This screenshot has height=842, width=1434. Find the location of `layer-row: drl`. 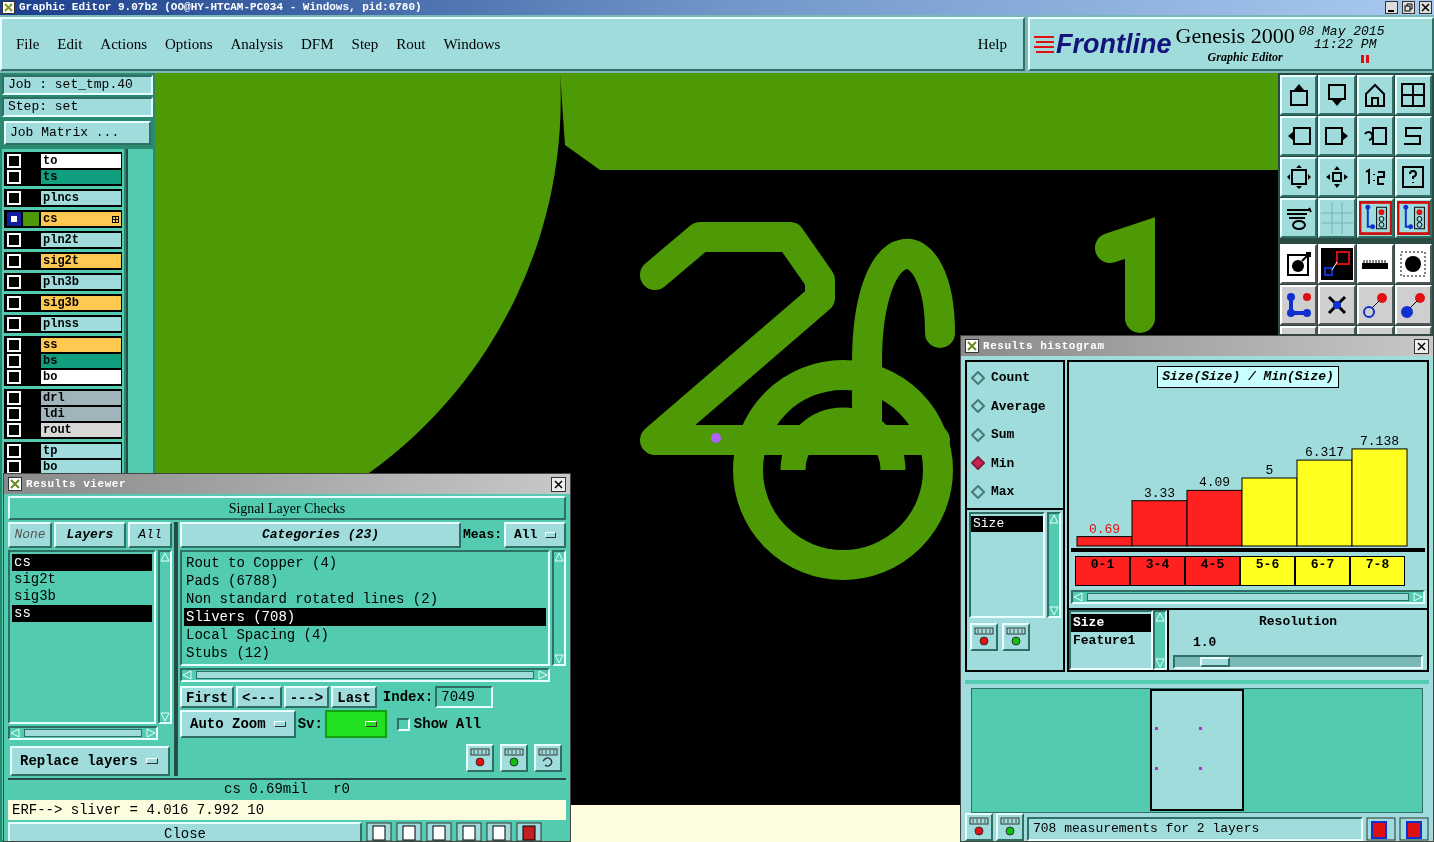

layer-row: drl is located at coordinates (63, 398).